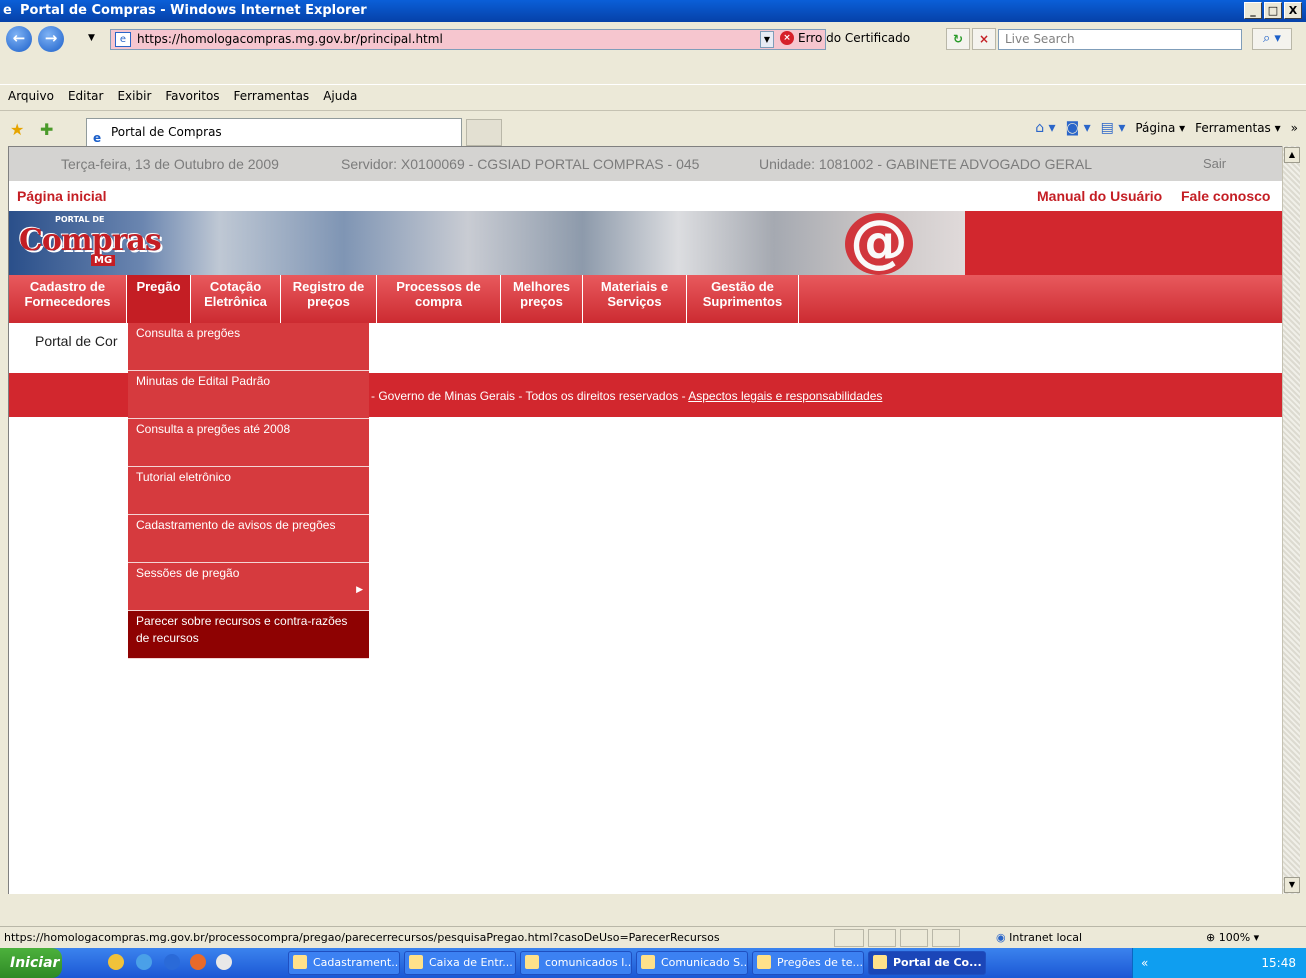 The height and width of the screenshot is (978, 1306). What do you see at coordinates (1046, 937) in the screenshot?
I see `zone-label: Intranet local` at bounding box center [1046, 937].